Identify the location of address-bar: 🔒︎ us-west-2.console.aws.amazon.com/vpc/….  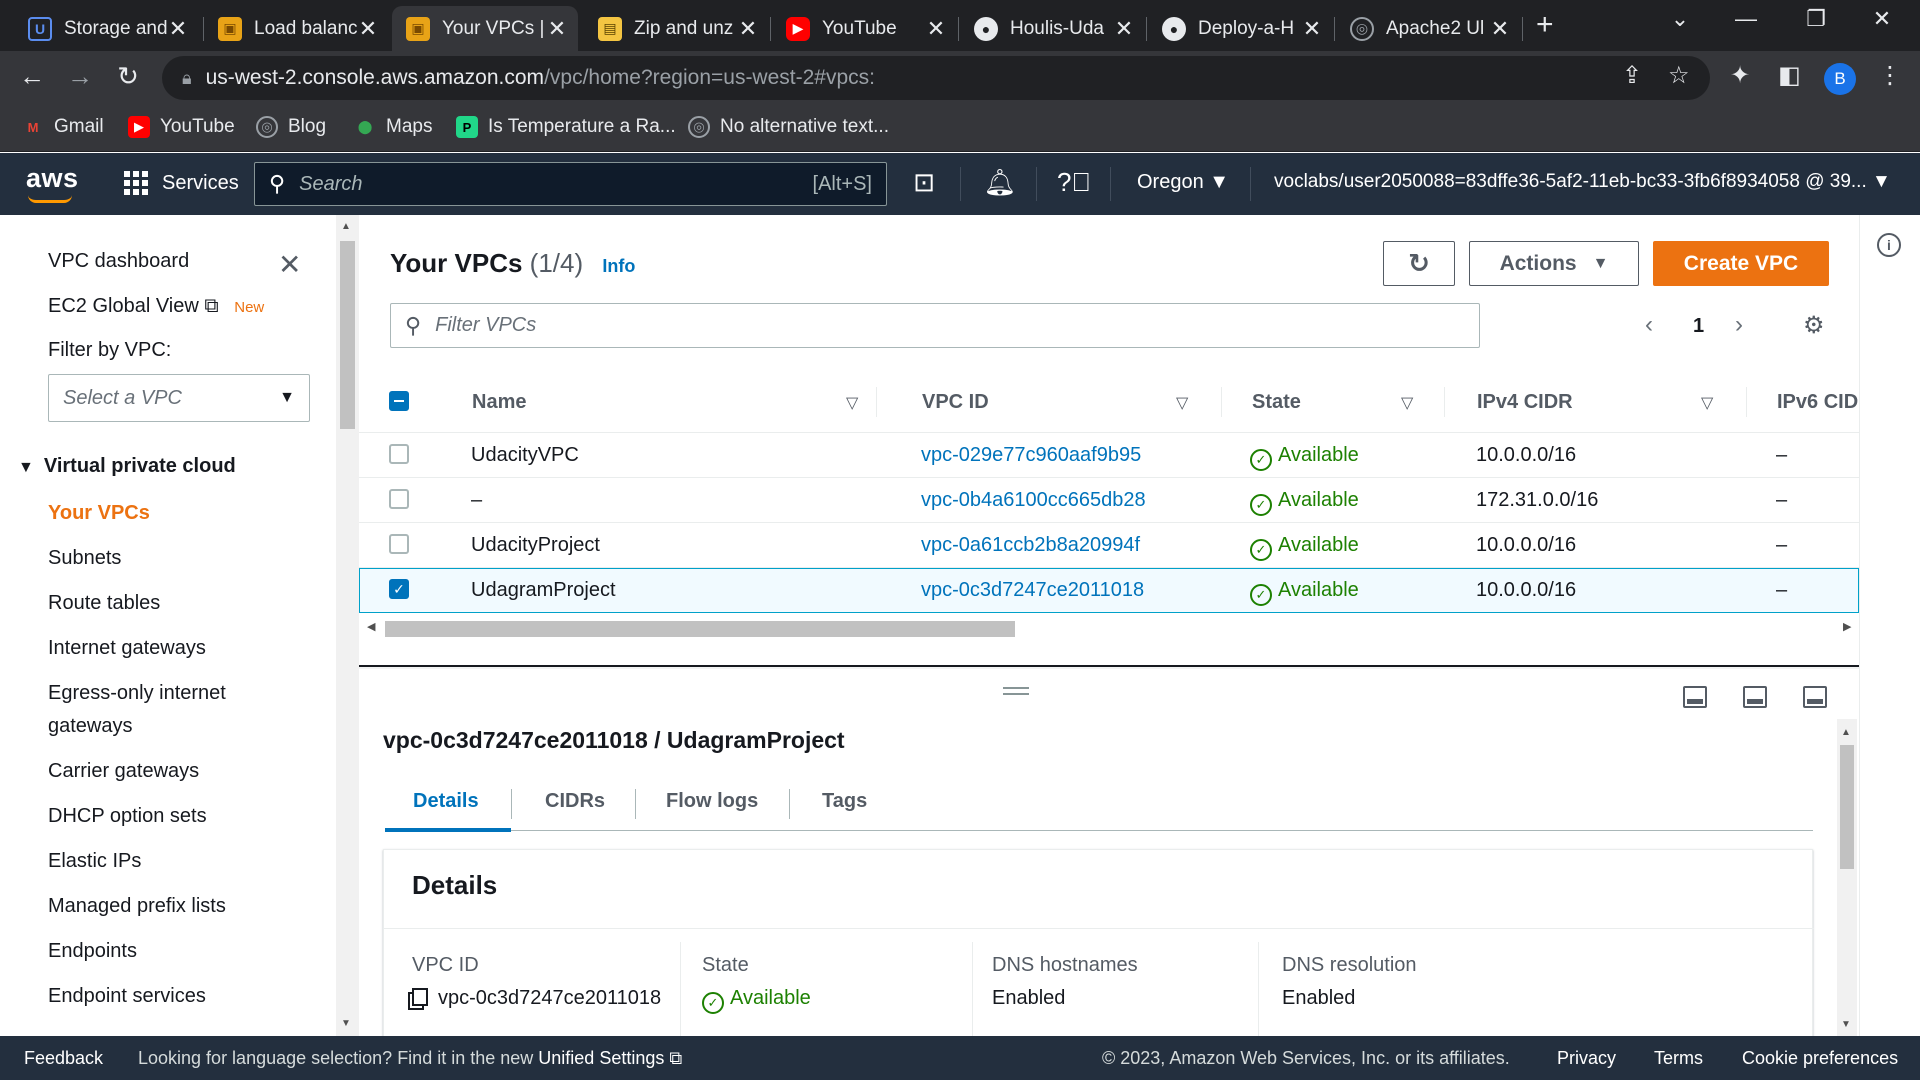
(936, 78).